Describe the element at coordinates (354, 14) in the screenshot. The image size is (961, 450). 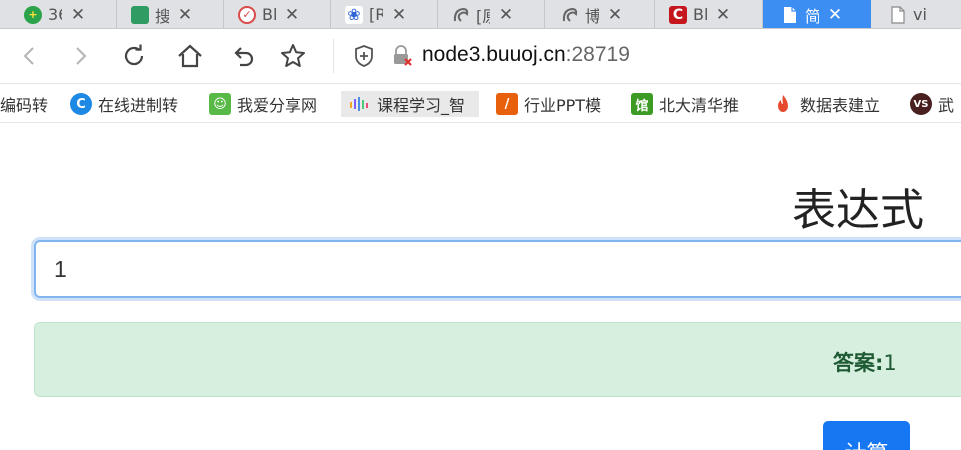
I see `paw-icon: ❀` at that location.